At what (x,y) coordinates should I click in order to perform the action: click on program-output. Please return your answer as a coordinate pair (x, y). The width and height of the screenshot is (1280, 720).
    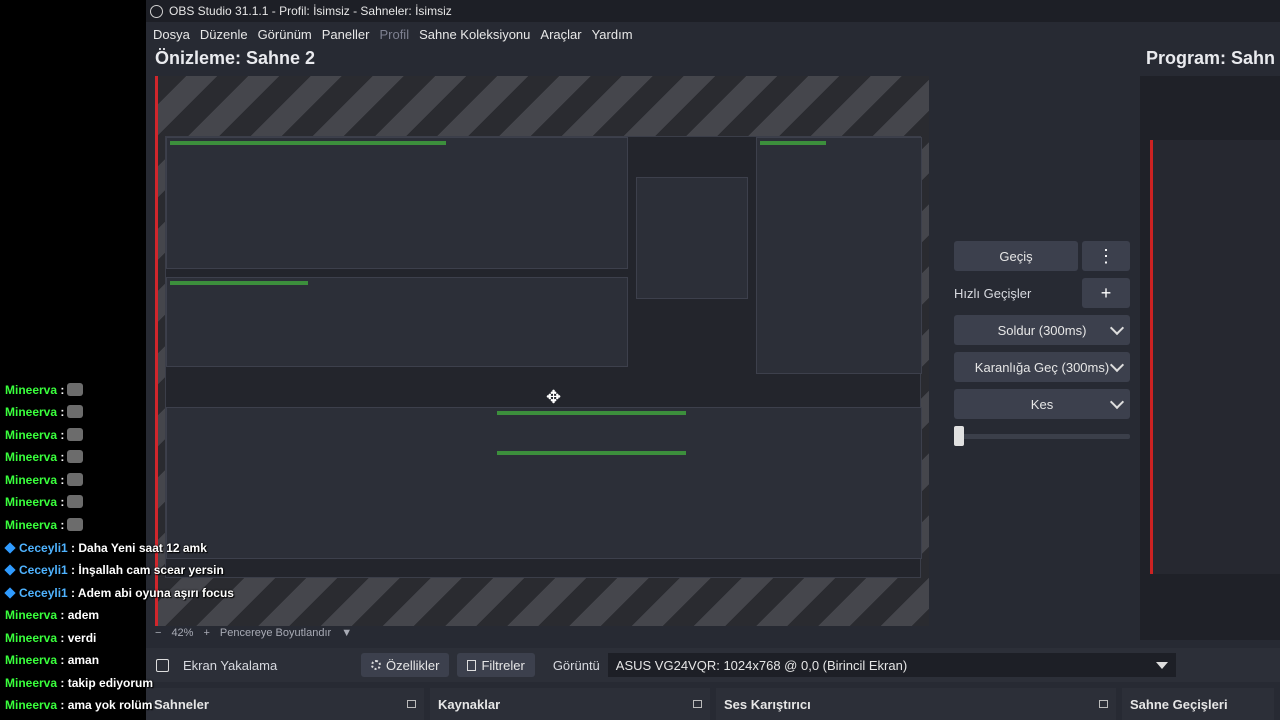
    Looking at the image, I should click on (1215, 357).